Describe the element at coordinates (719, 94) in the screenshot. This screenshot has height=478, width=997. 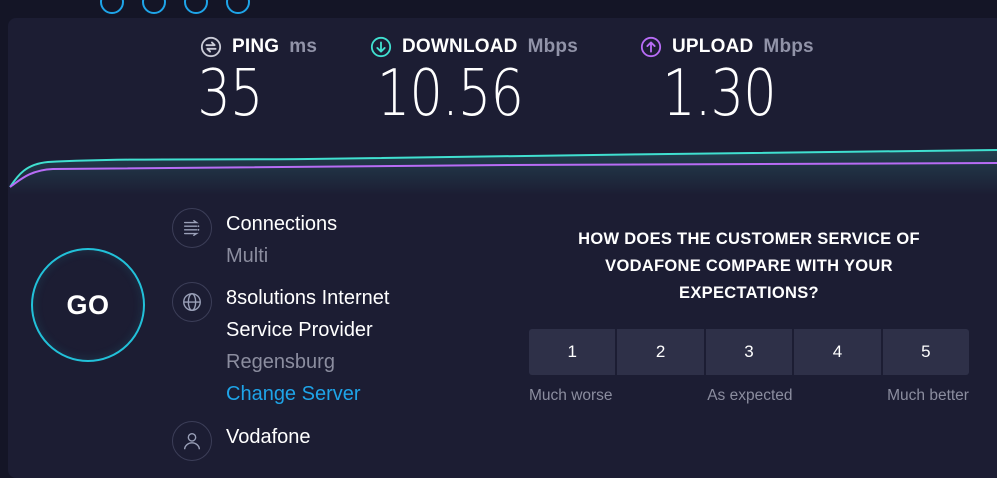
I see `upload-value: 1.30` at that location.